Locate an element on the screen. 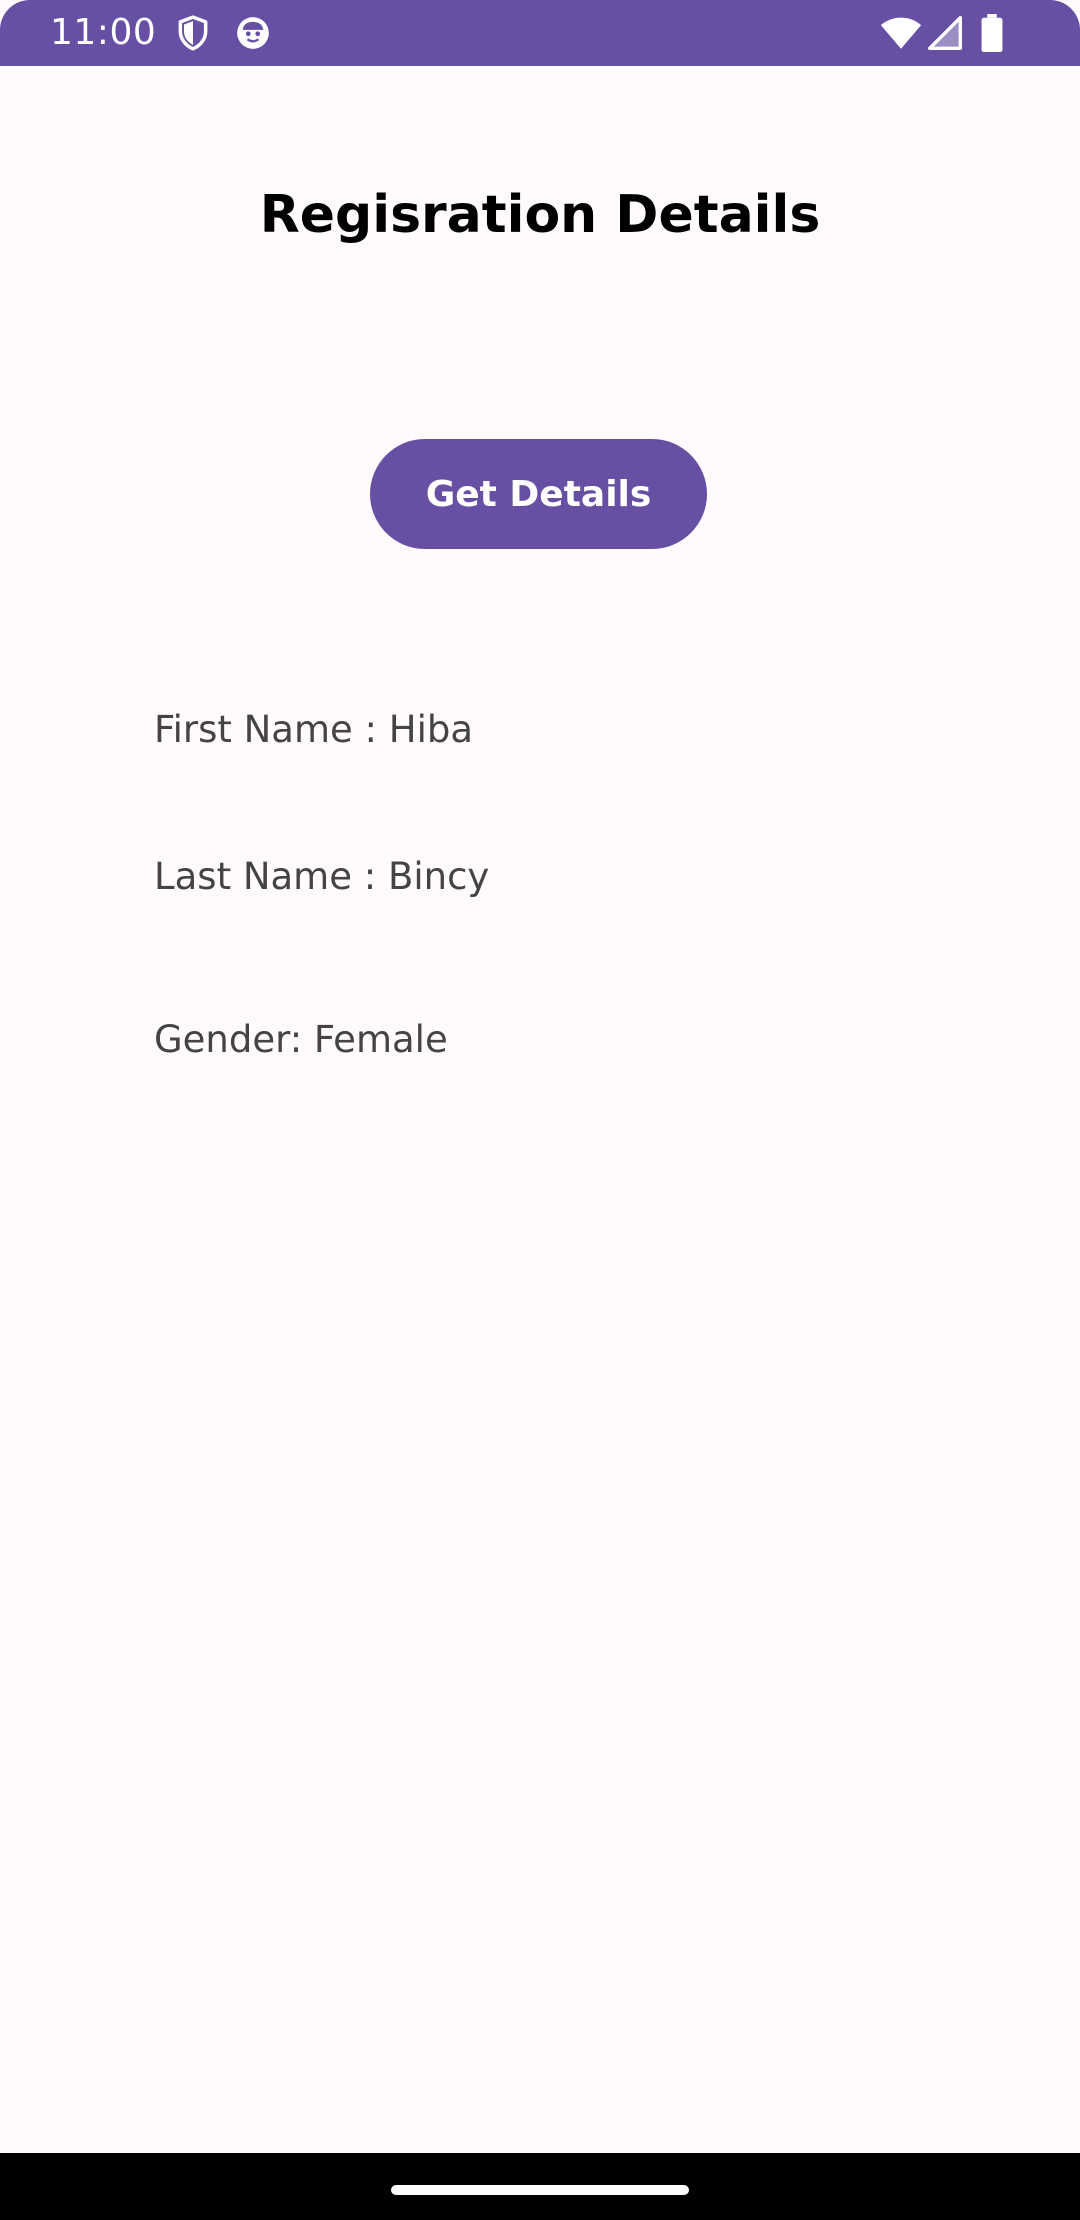 This screenshot has width=1080, height=2220. battery-icon is located at coordinates (992, 33).